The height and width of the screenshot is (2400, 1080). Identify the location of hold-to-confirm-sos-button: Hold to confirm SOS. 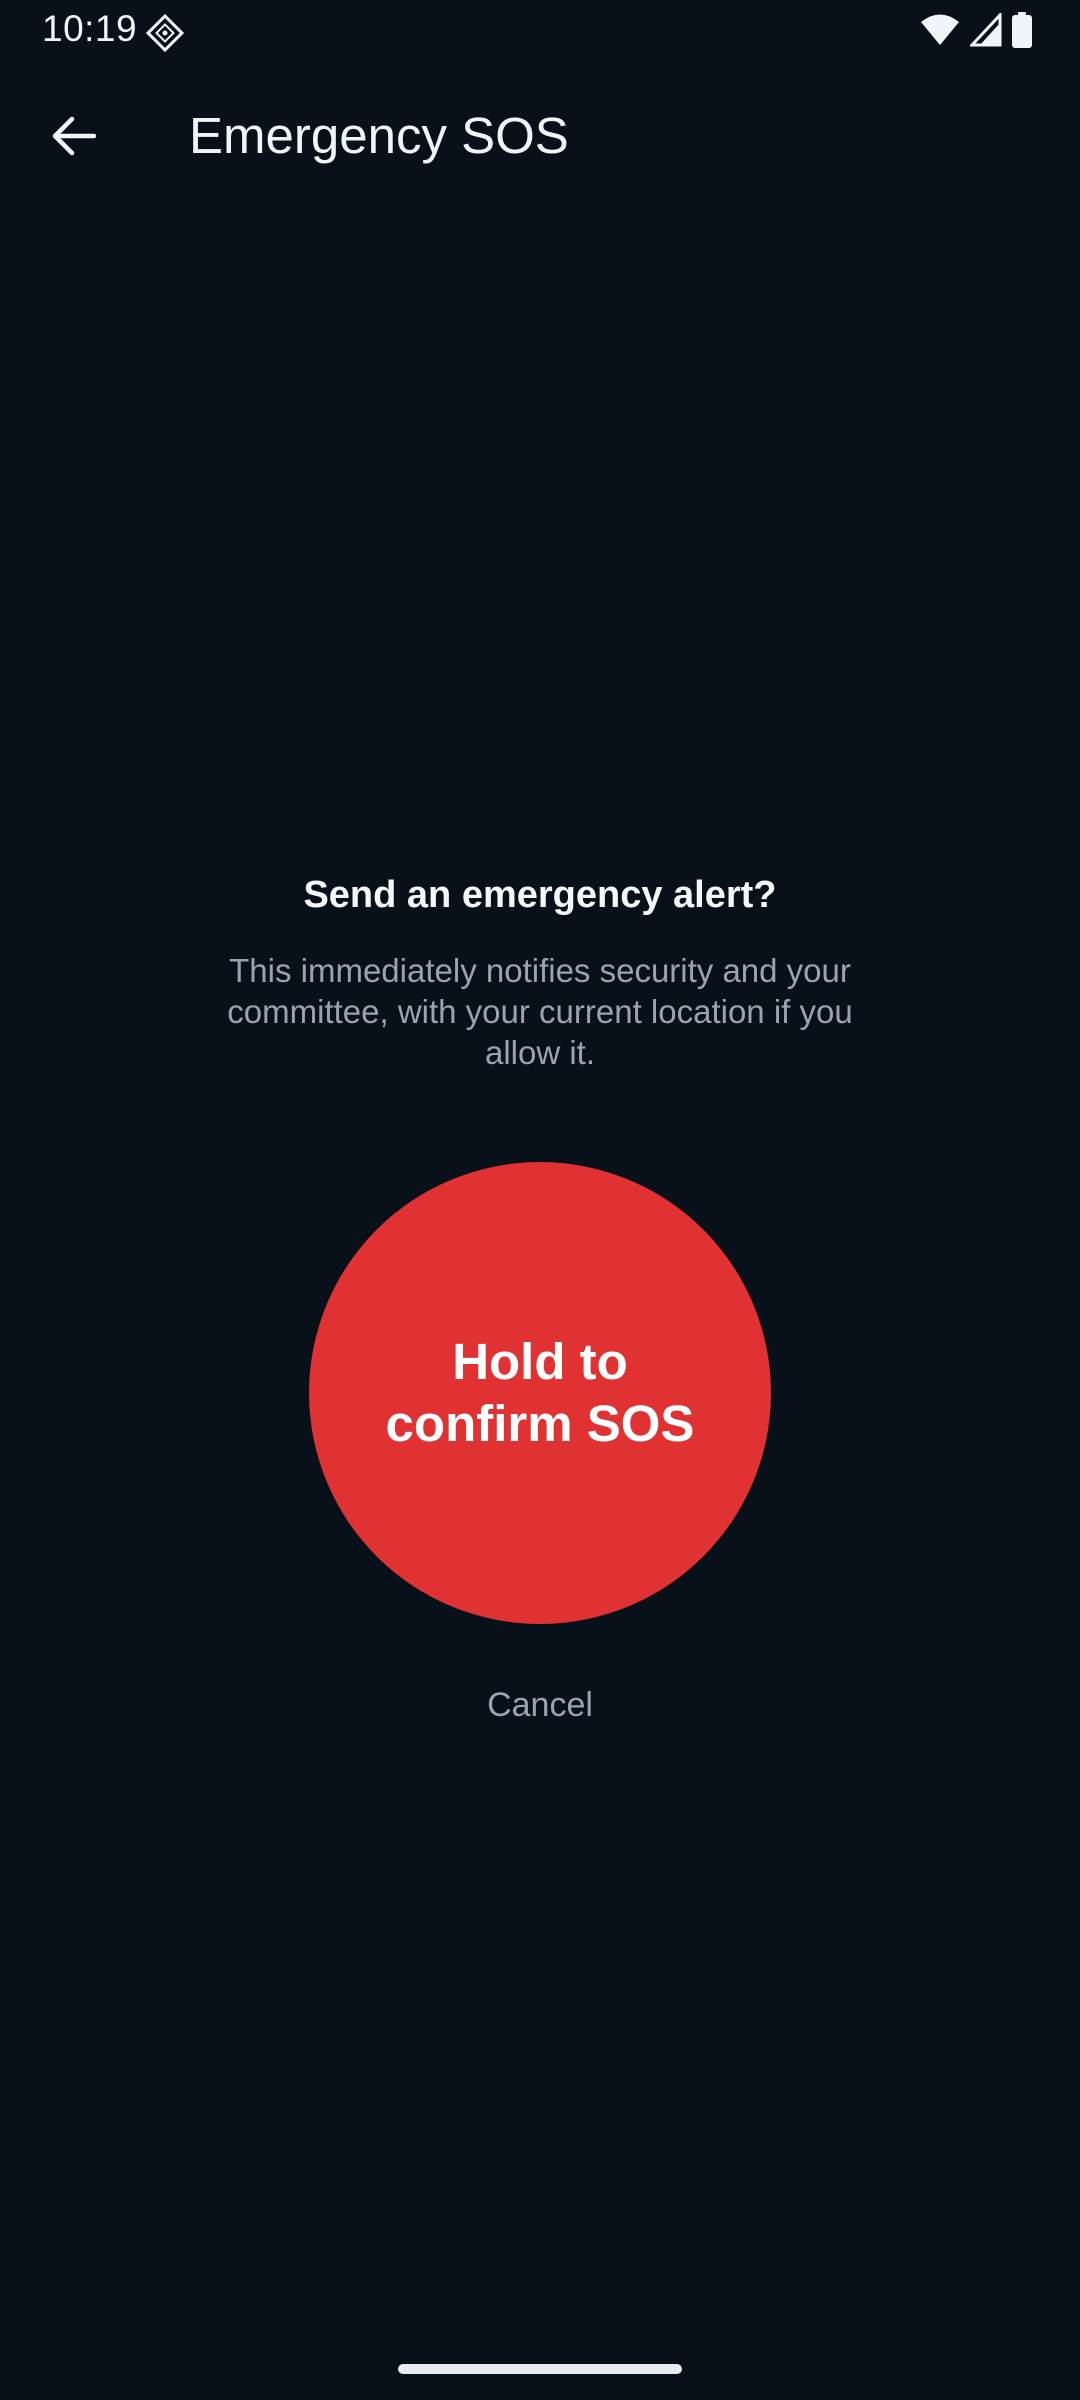
(540, 1393).